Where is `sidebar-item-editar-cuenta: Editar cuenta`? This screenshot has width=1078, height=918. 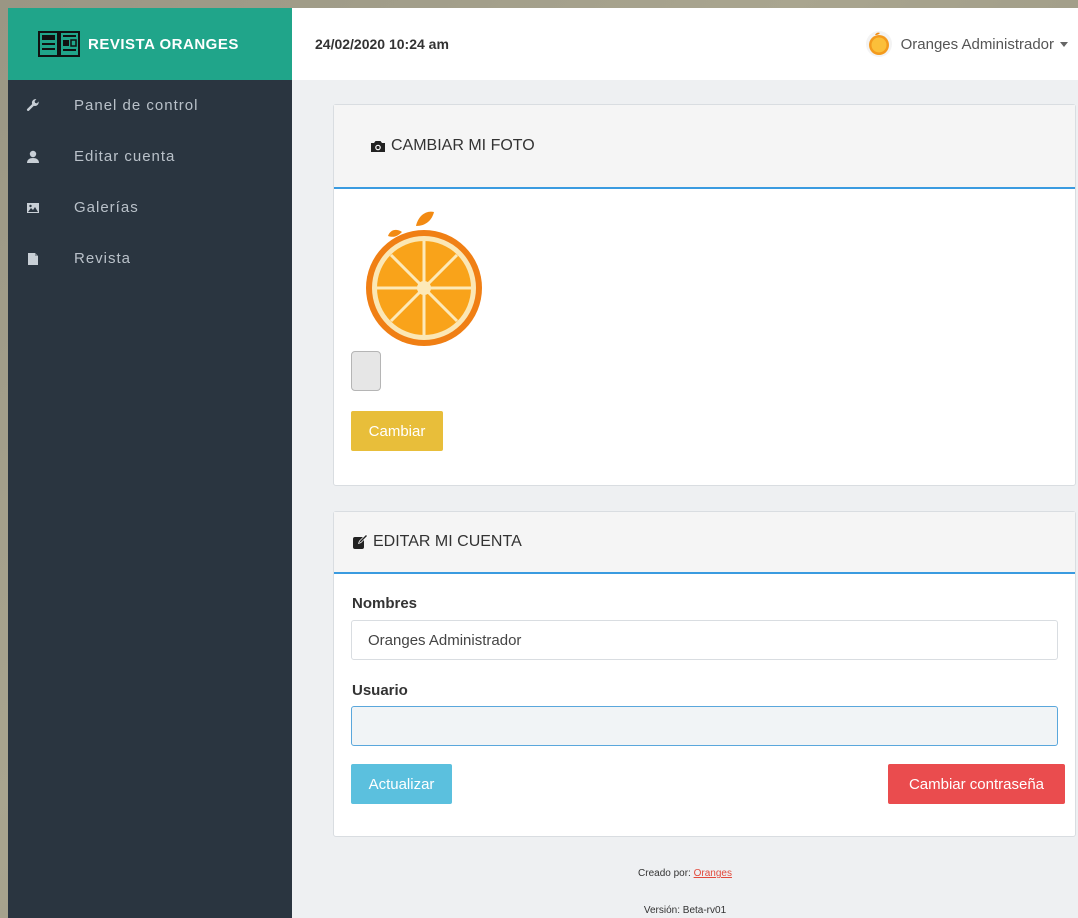
sidebar-item-editar-cuenta: Editar cuenta is located at coordinates (150, 156).